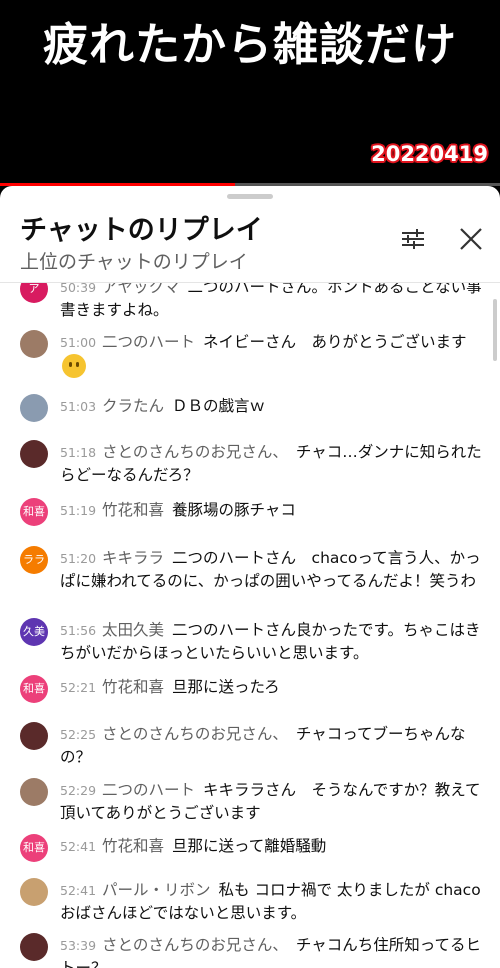  What do you see at coordinates (335, 342) in the screenshot?
I see `message-text: ネイビーさん ありがとうございます` at bounding box center [335, 342].